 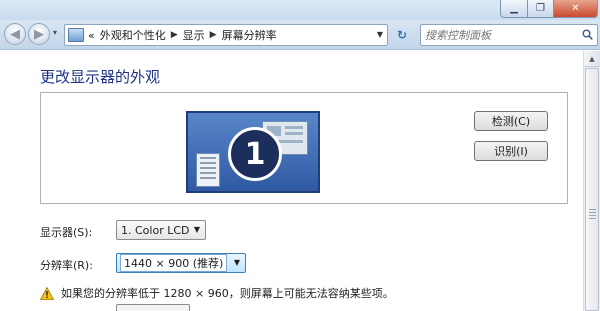 I want to click on breadcrumb-display: 显示, so click(x=194, y=35).